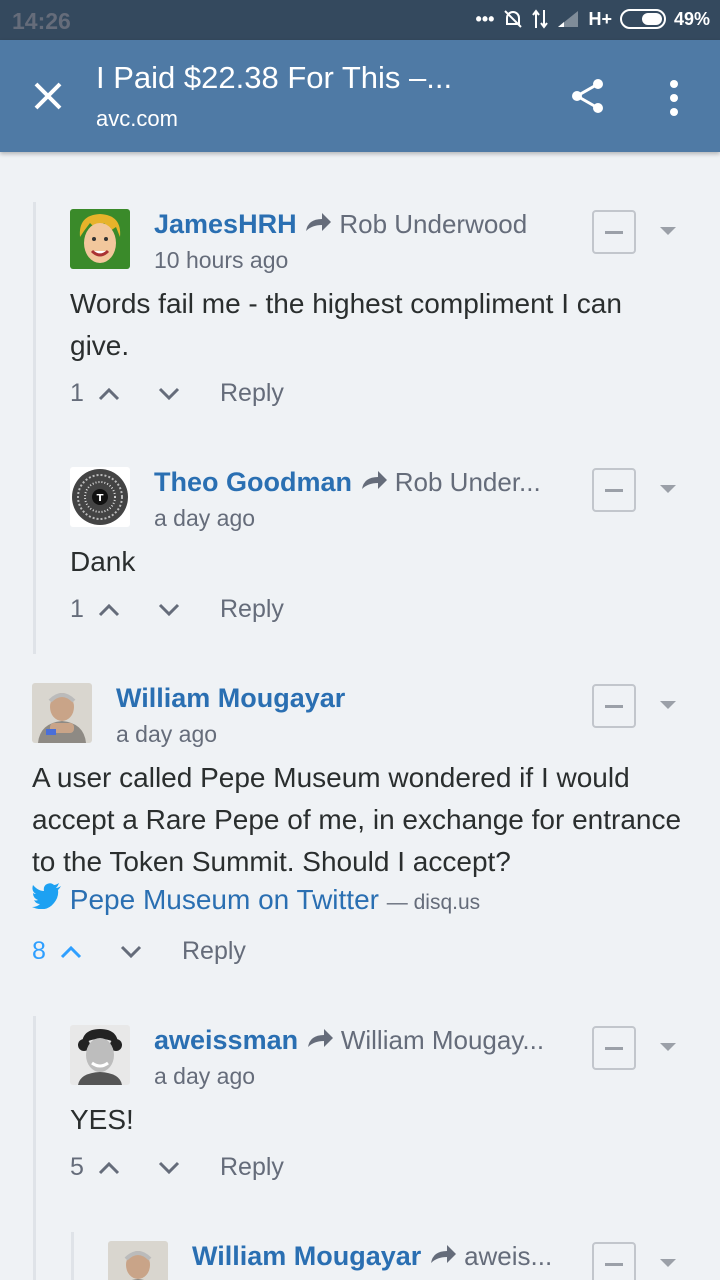 The image size is (720, 1280). I want to click on reply-to: Rob Underwood, so click(415, 224).